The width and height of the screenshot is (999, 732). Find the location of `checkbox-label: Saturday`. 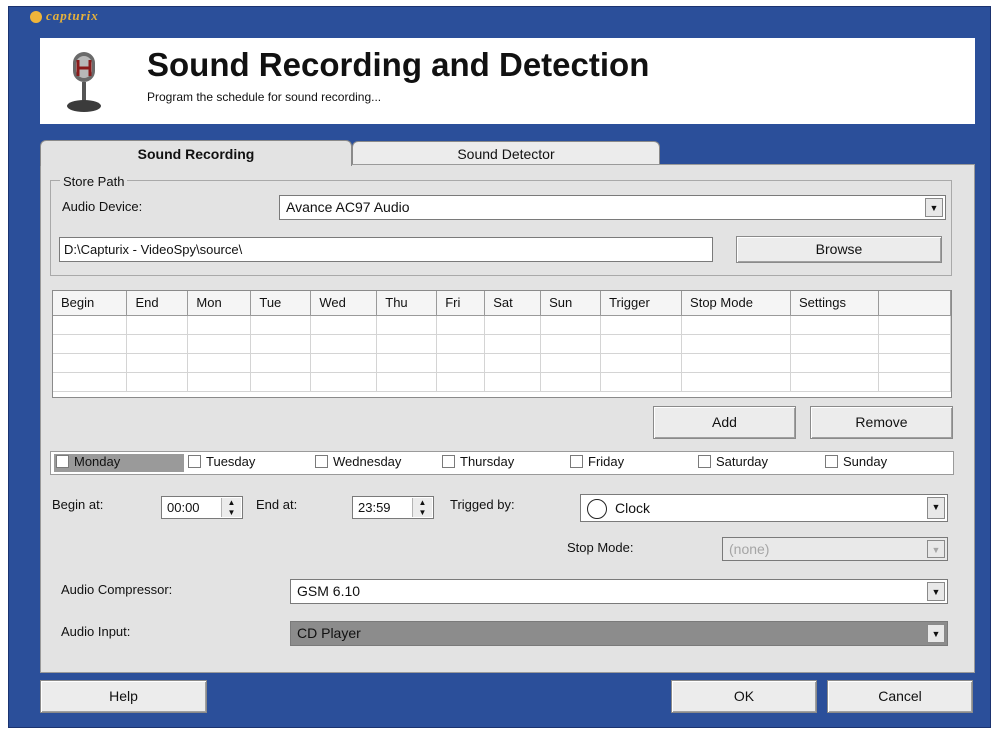

checkbox-label: Saturday is located at coordinates (742, 461).